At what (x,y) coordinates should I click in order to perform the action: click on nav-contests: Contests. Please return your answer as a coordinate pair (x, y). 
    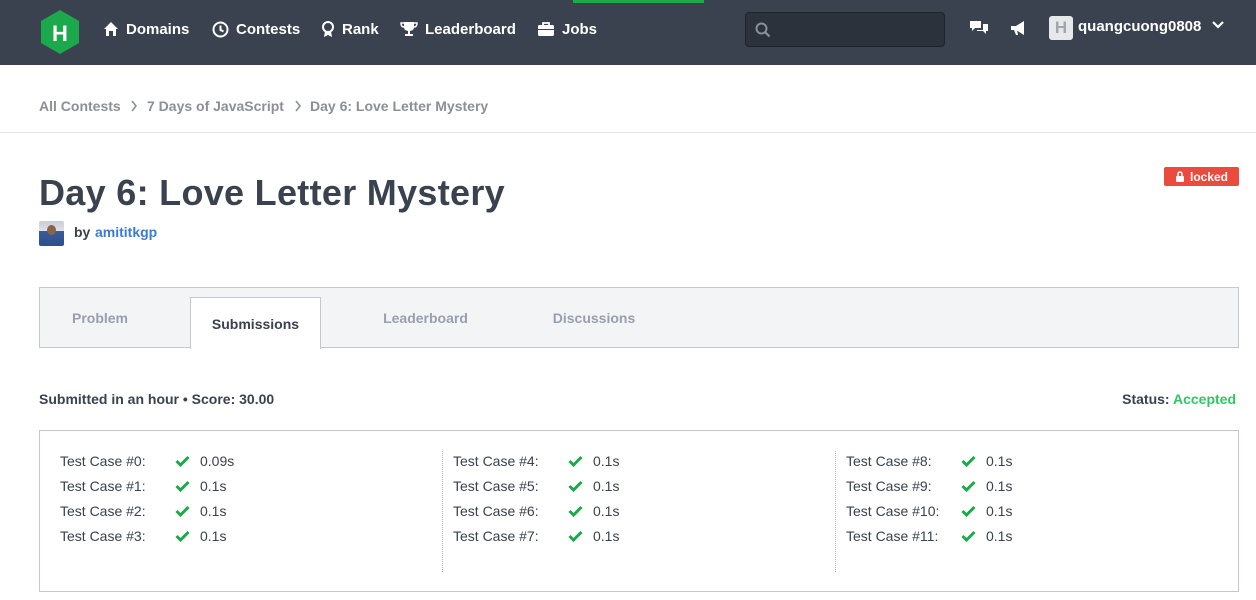
    Looking at the image, I should click on (256, 29).